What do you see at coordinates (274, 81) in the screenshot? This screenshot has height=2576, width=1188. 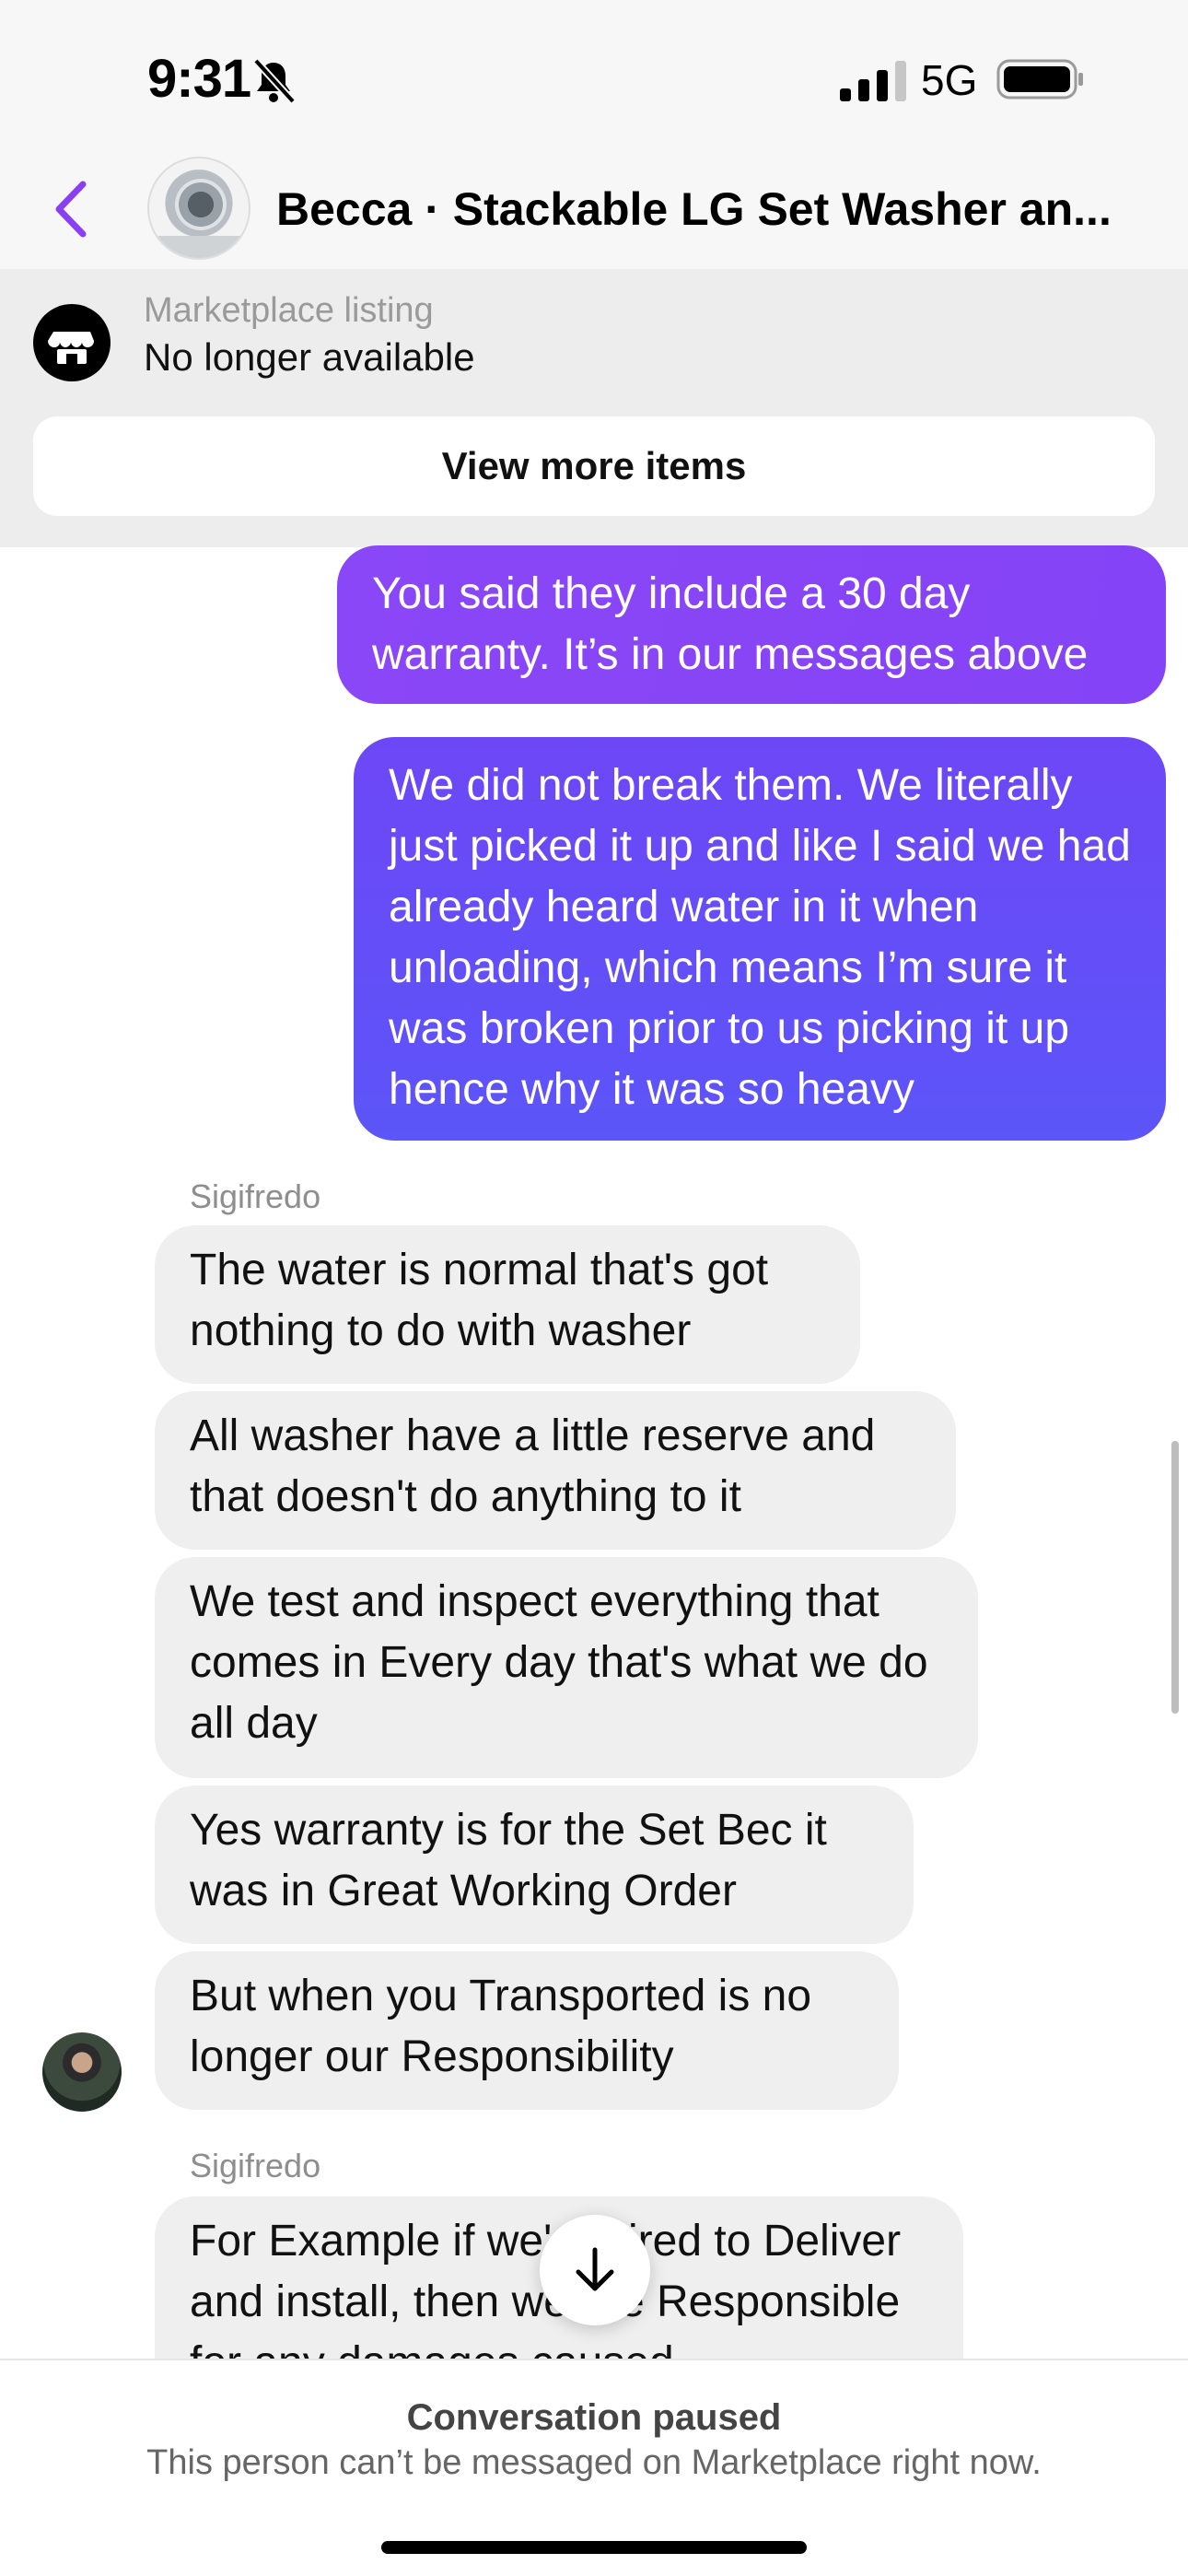 I see `bell-slash-icon` at bounding box center [274, 81].